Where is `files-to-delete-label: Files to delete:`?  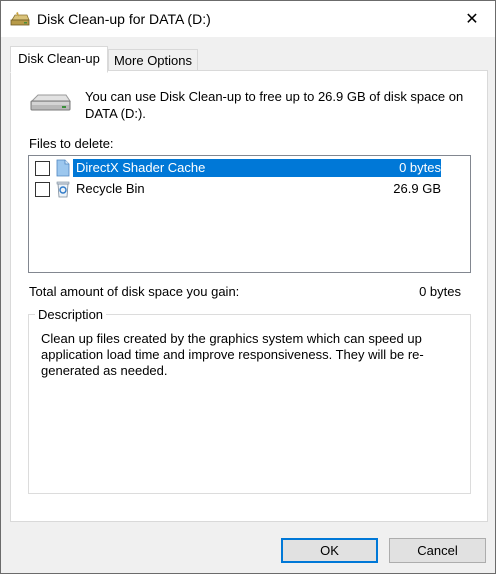 files-to-delete-label: Files to delete: is located at coordinates (71, 143).